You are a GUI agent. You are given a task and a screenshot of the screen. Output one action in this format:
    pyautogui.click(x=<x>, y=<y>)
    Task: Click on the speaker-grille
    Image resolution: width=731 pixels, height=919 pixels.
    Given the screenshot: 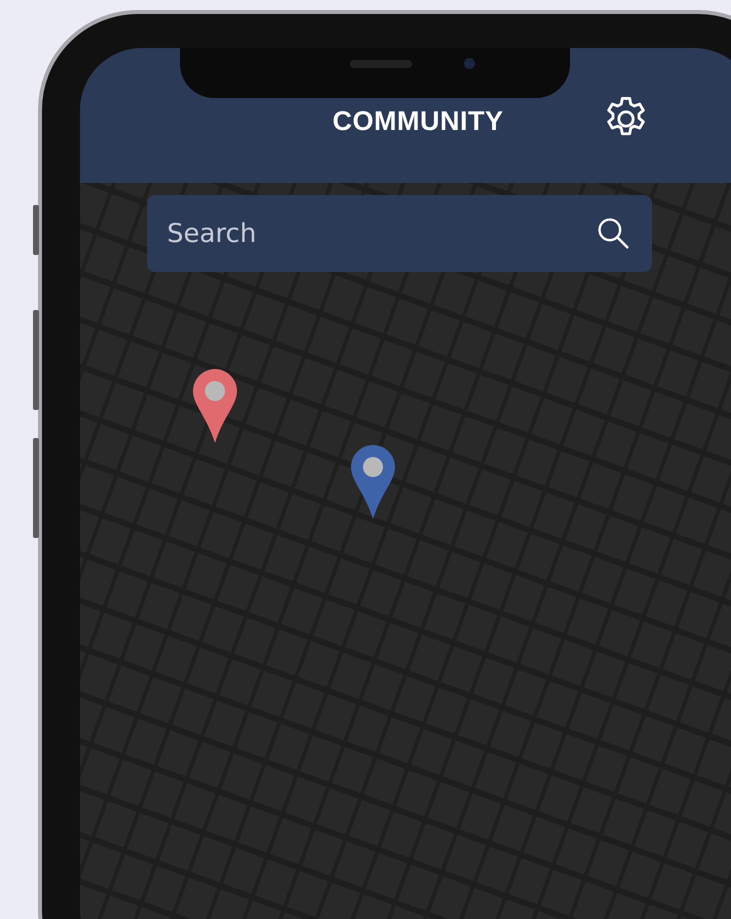 What is the action you would take?
    pyautogui.click(x=381, y=64)
    